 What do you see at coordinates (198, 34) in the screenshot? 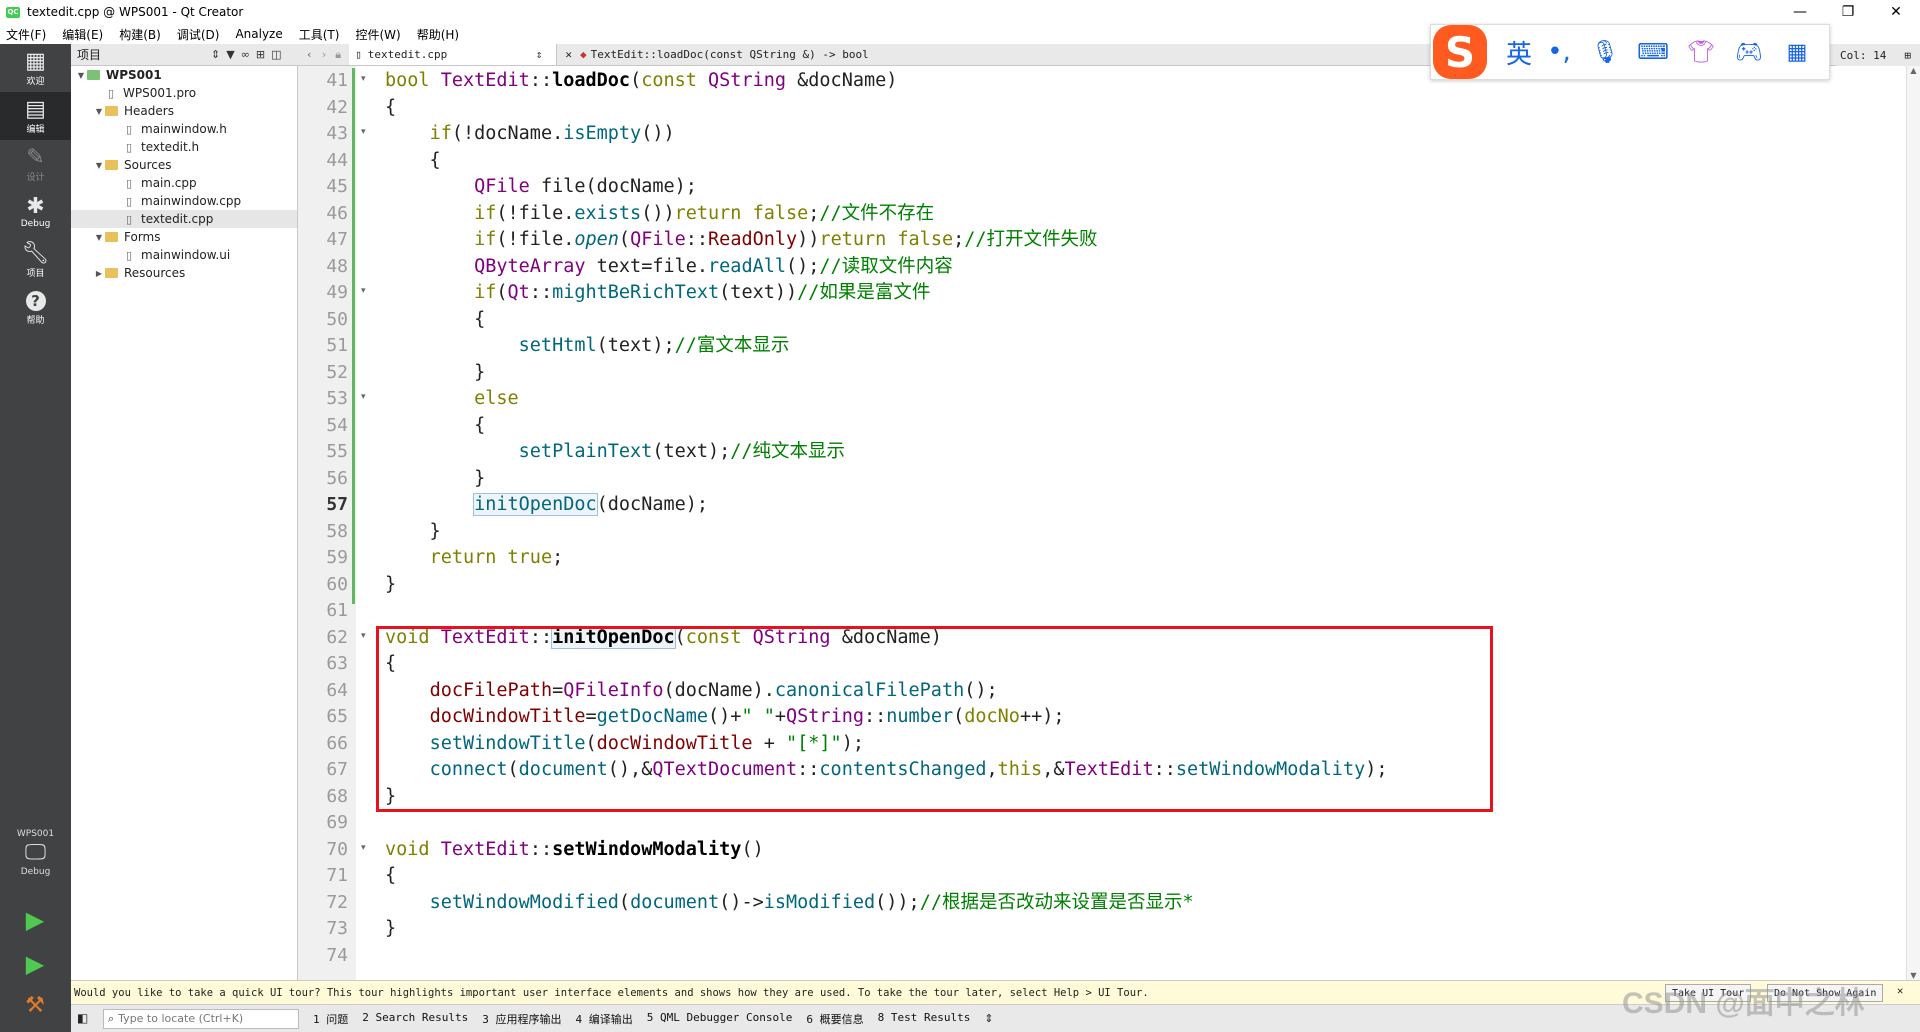
I see `menu-item-3: 调试(D)` at bounding box center [198, 34].